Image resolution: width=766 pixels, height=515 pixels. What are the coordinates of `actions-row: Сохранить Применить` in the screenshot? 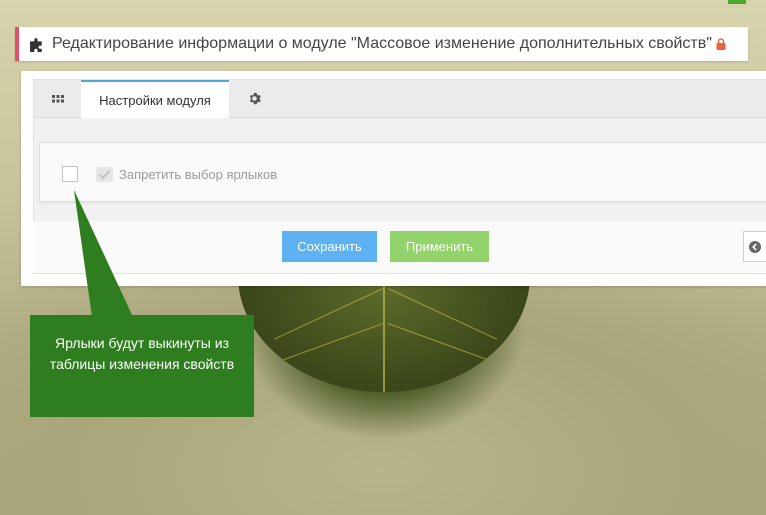 It's located at (399, 247).